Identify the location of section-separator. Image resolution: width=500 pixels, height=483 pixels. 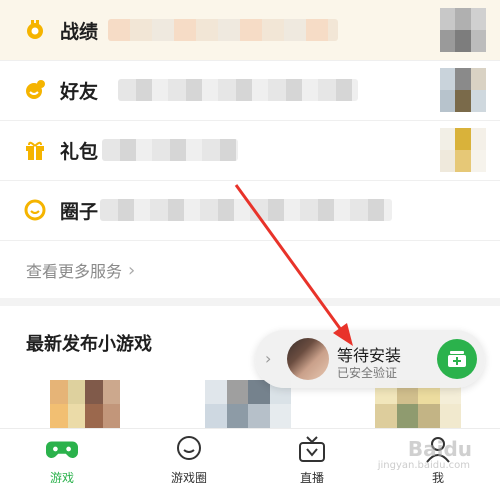
(250, 302).